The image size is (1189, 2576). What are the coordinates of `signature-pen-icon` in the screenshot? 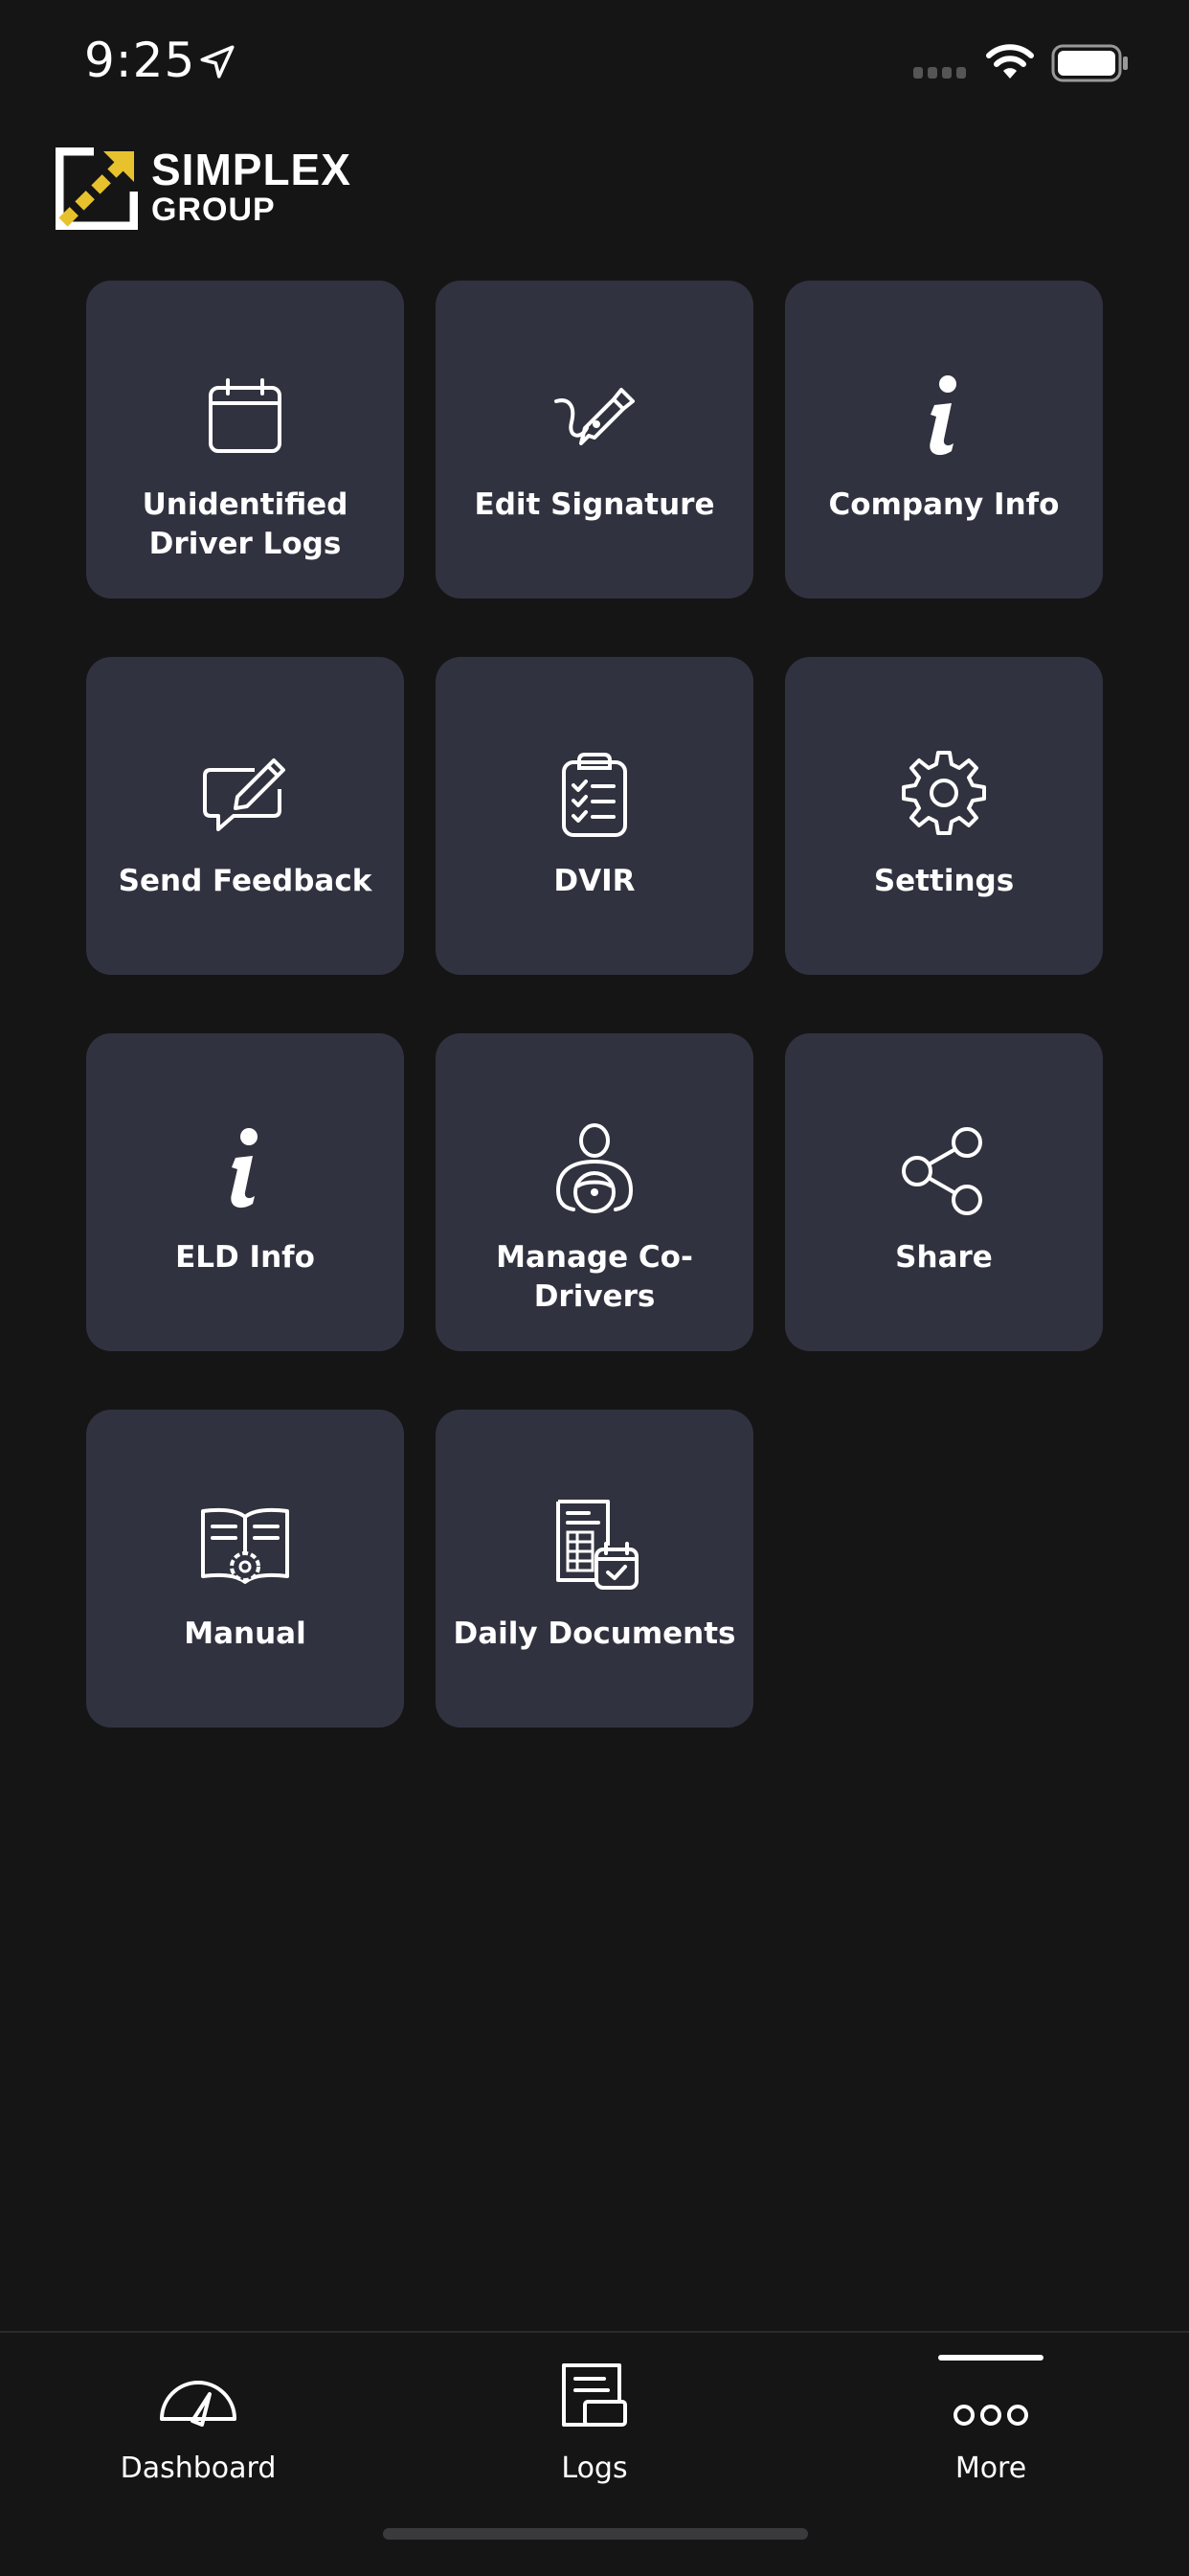 It's located at (594, 416).